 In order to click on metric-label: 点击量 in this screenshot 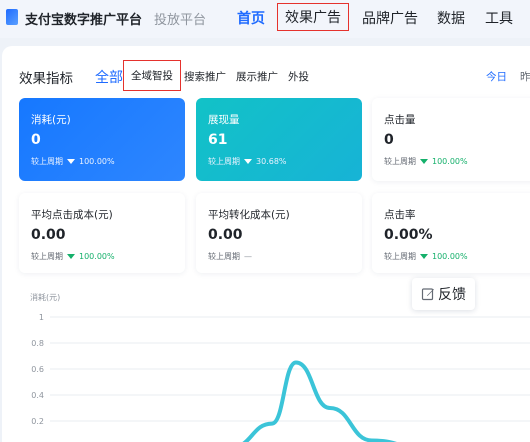, I will do `click(400, 120)`.